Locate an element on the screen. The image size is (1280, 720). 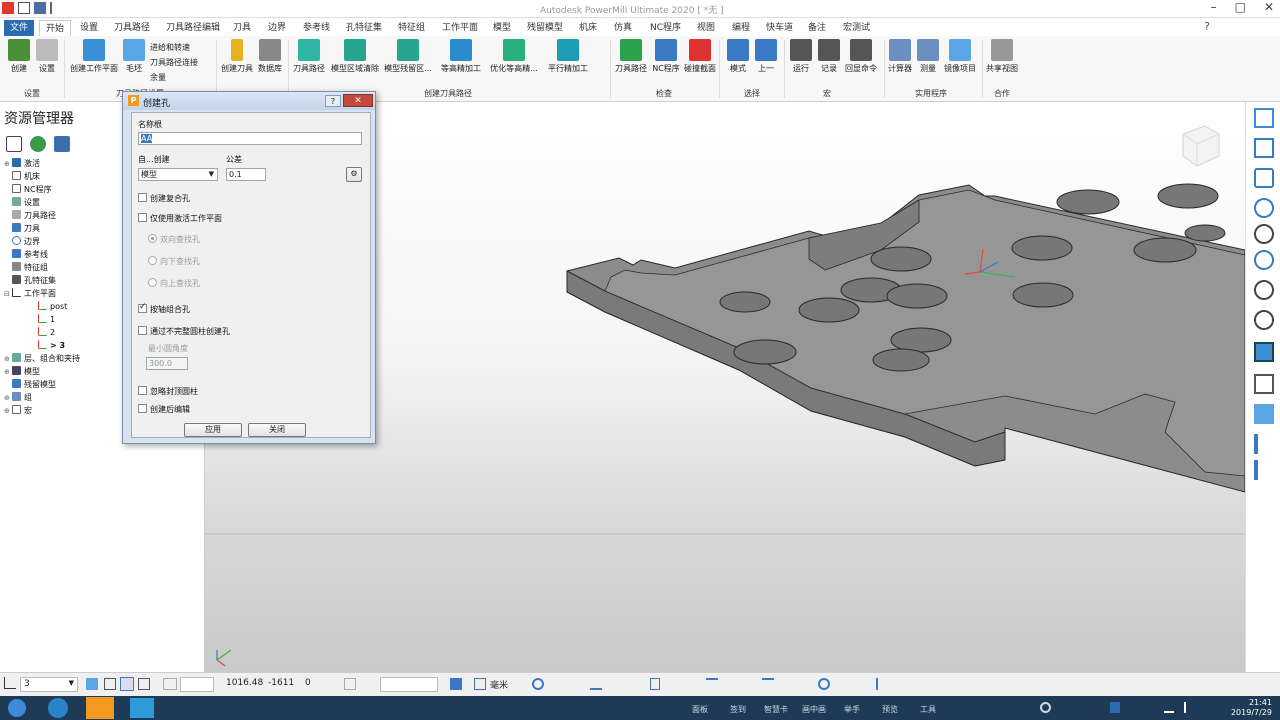
wireframe-icon is located at coordinates (1264, 384).